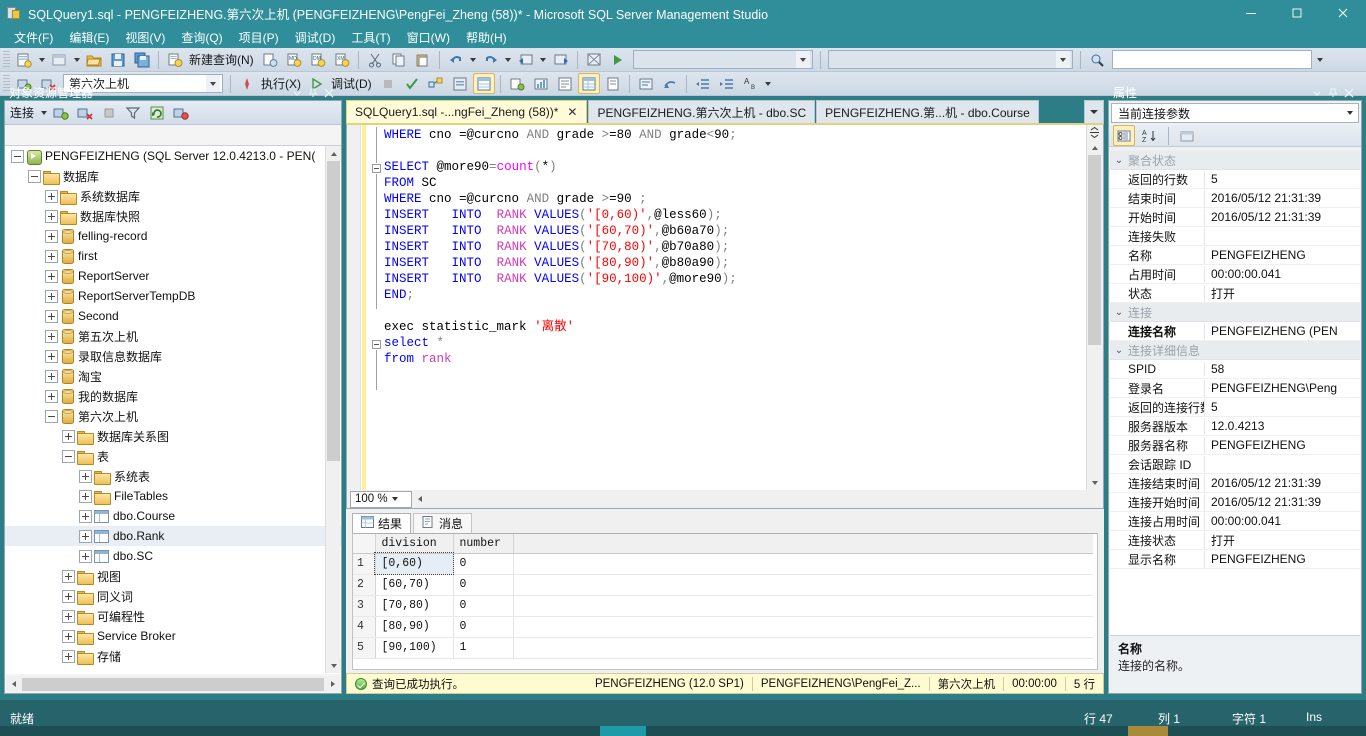  I want to click on editor-vscrollbar, so click(1094, 307).